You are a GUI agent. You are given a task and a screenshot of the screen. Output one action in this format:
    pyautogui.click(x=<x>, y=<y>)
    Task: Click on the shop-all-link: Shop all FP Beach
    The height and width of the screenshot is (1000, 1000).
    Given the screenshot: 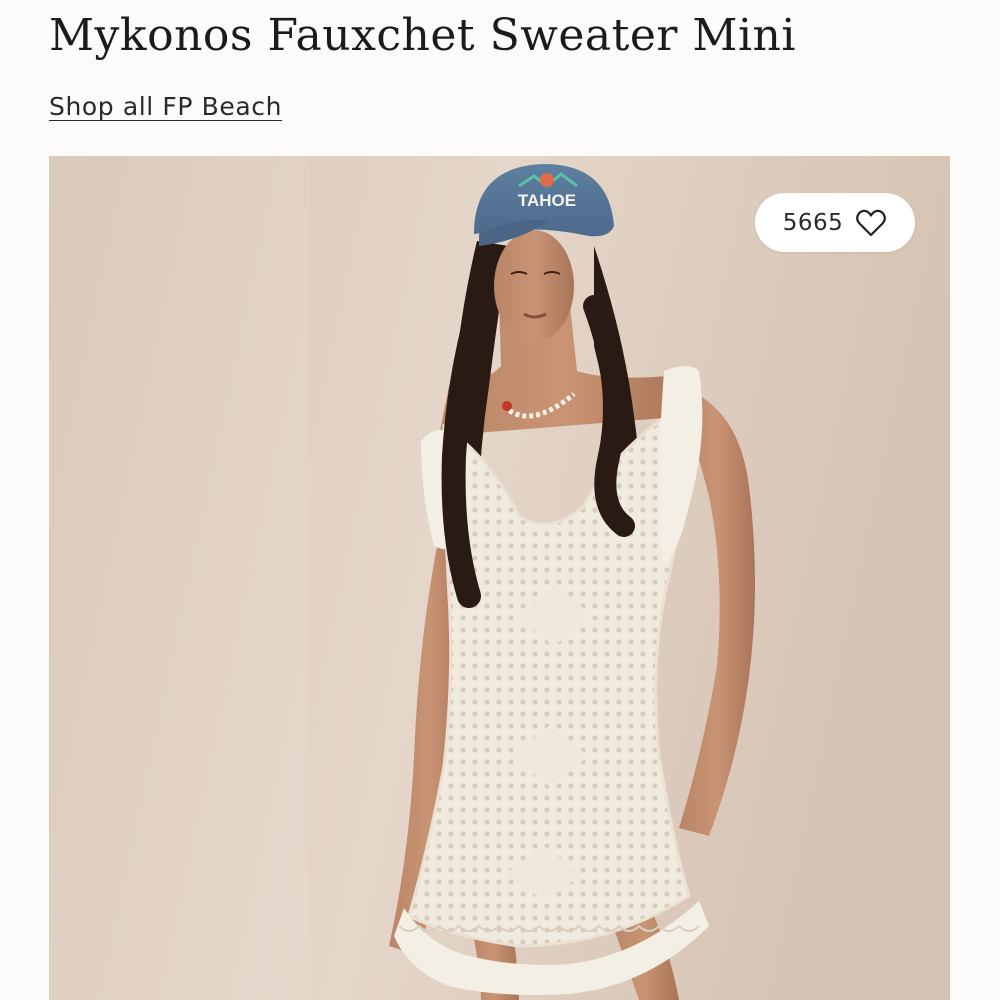 What is the action you would take?
    pyautogui.click(x=165, y=106)
    